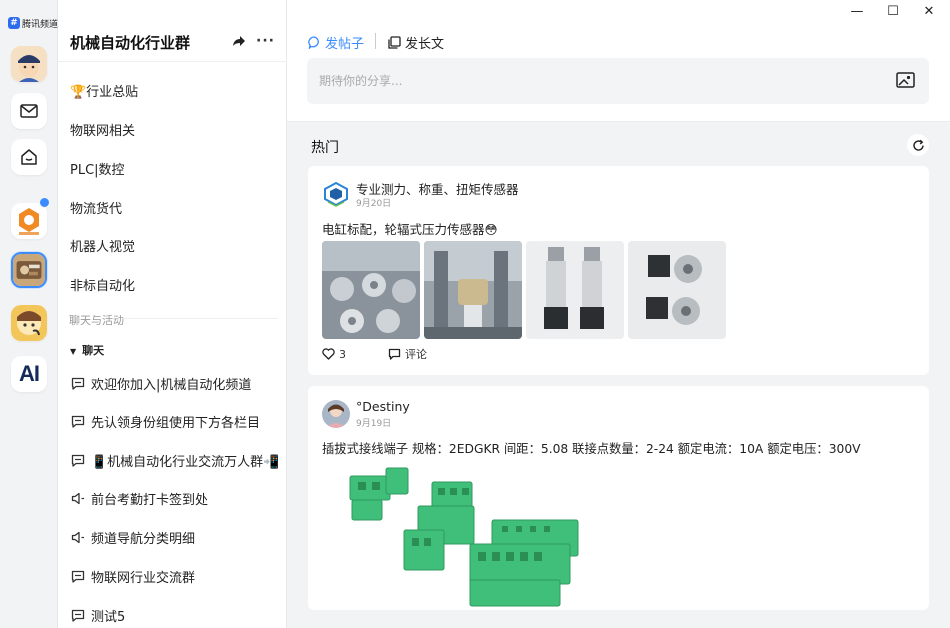 This screenshot has width=950, height=628. What do you see at coordinates (374, 354) in the screenshot?
I see `post-actions: 3 评论` at bounding box center [374, 354].